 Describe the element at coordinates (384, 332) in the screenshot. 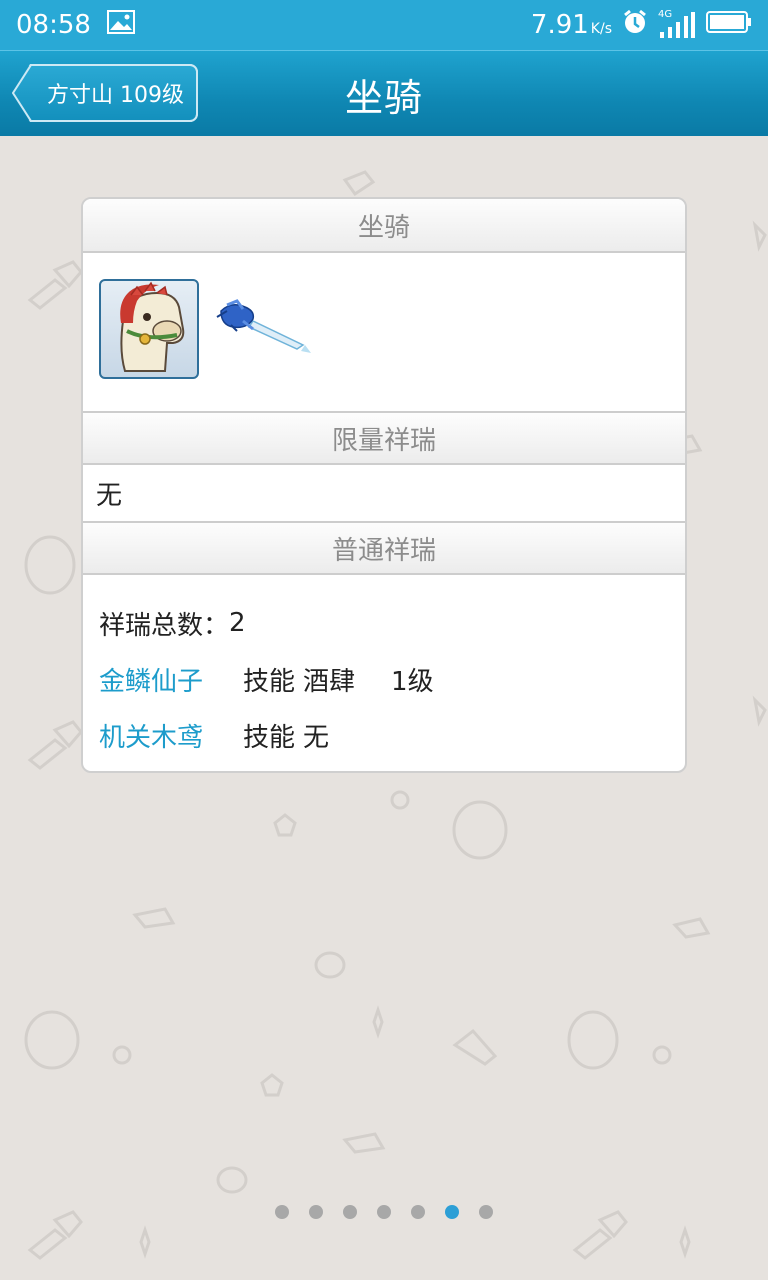

I see `mount-row` at that location.